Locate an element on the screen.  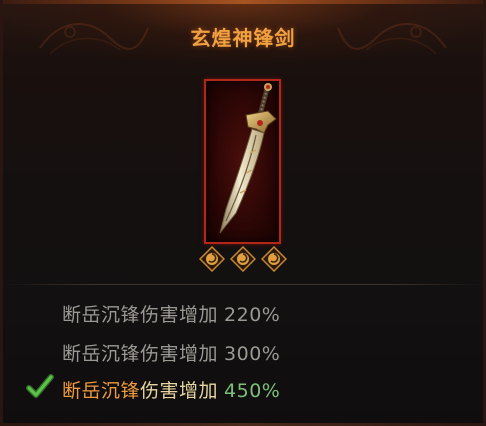
set-effect-row: 断岳沉锋伤害增加 220% is located at coordinates (171, 313).